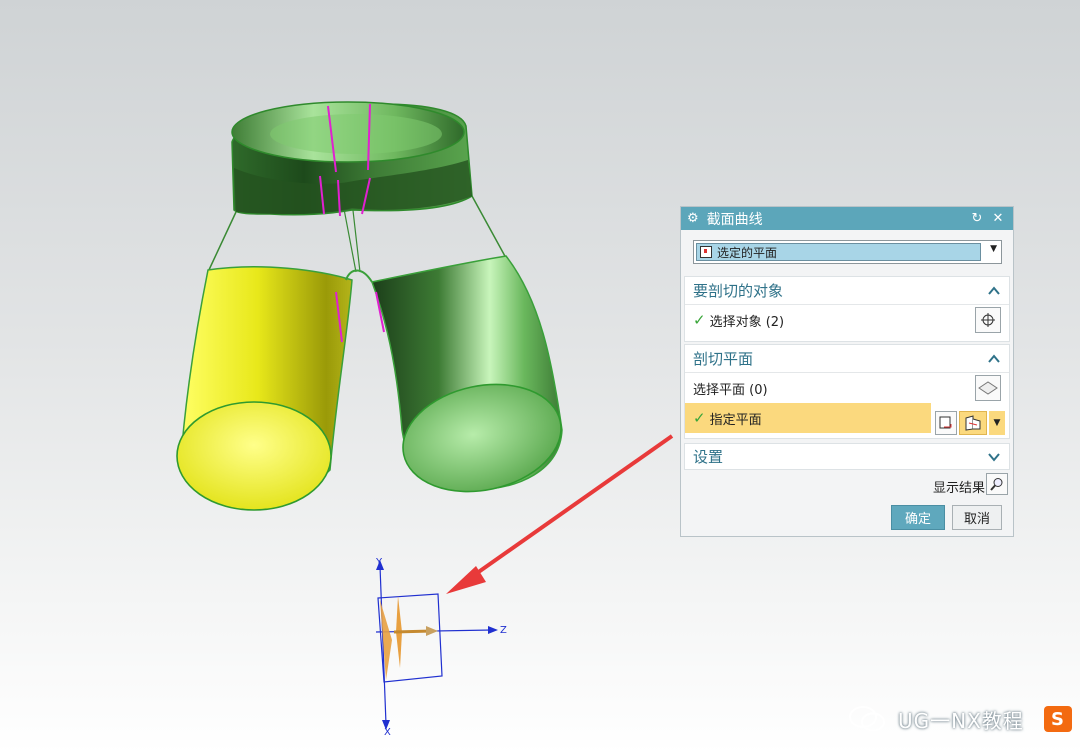  What do you see at coordinates (730, 390) in the screenshot?
I see `select-plane-label: 选择平面 (0)` at bounding box center [730, 390].